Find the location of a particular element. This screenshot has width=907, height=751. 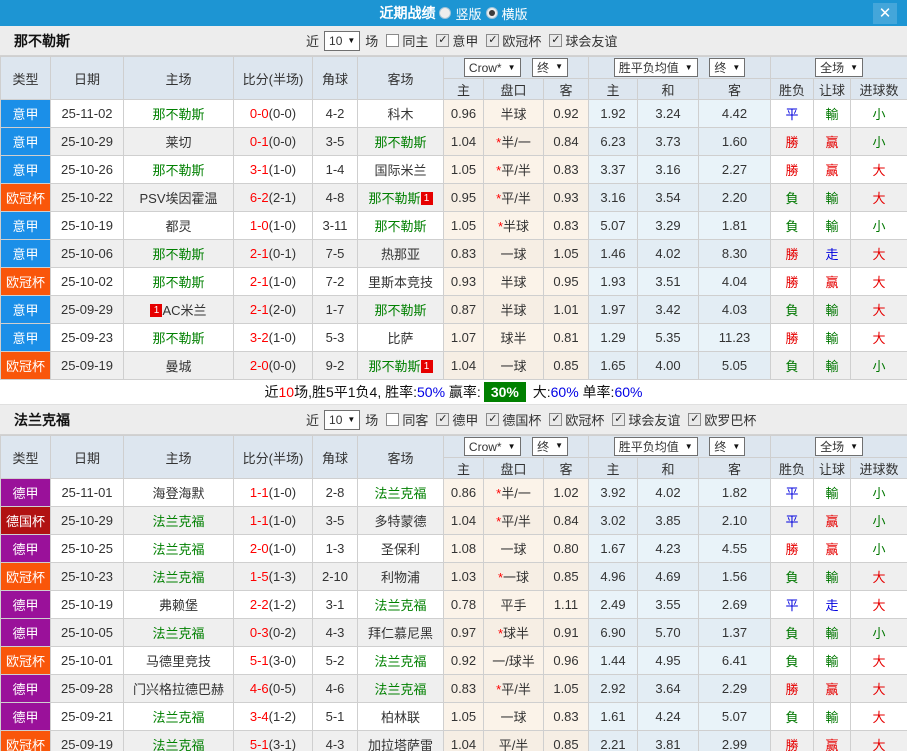

odds-select-group: Crow* ▼ 终 ▼ is located at coordinates (516, 446).